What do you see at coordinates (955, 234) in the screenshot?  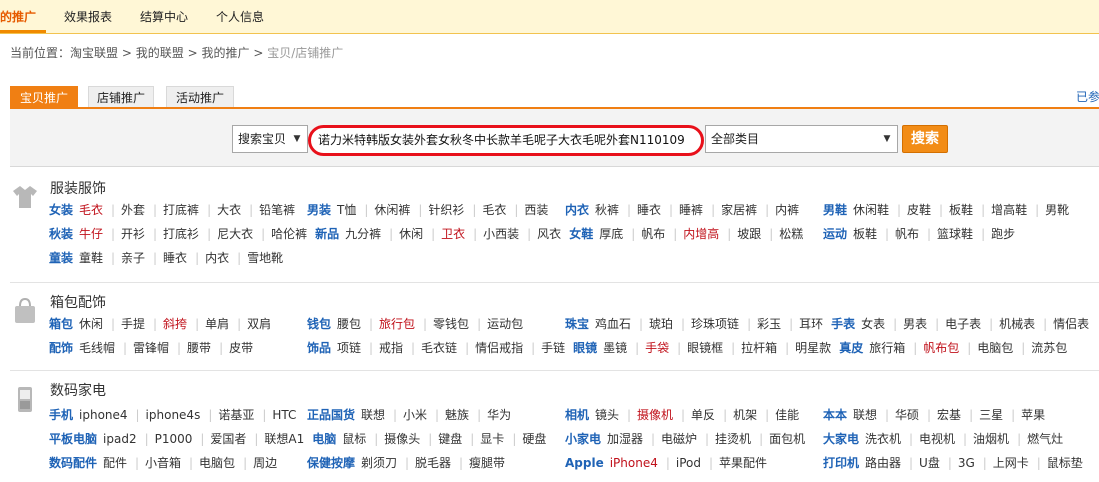 I see `keyword-link: 篮球鞋` at bounding box center [955, 234].